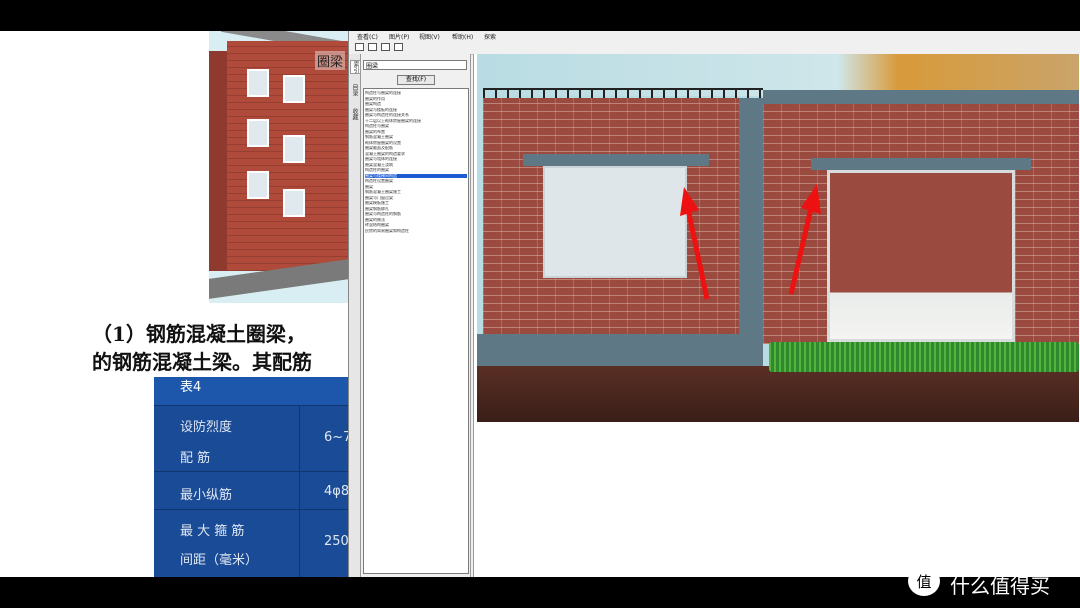 Image resolution: width=1080 pixels, height=608 pixels. Describe the element at coordinates (385, 47) in the screenshot. I see `forward-icon` at that location.